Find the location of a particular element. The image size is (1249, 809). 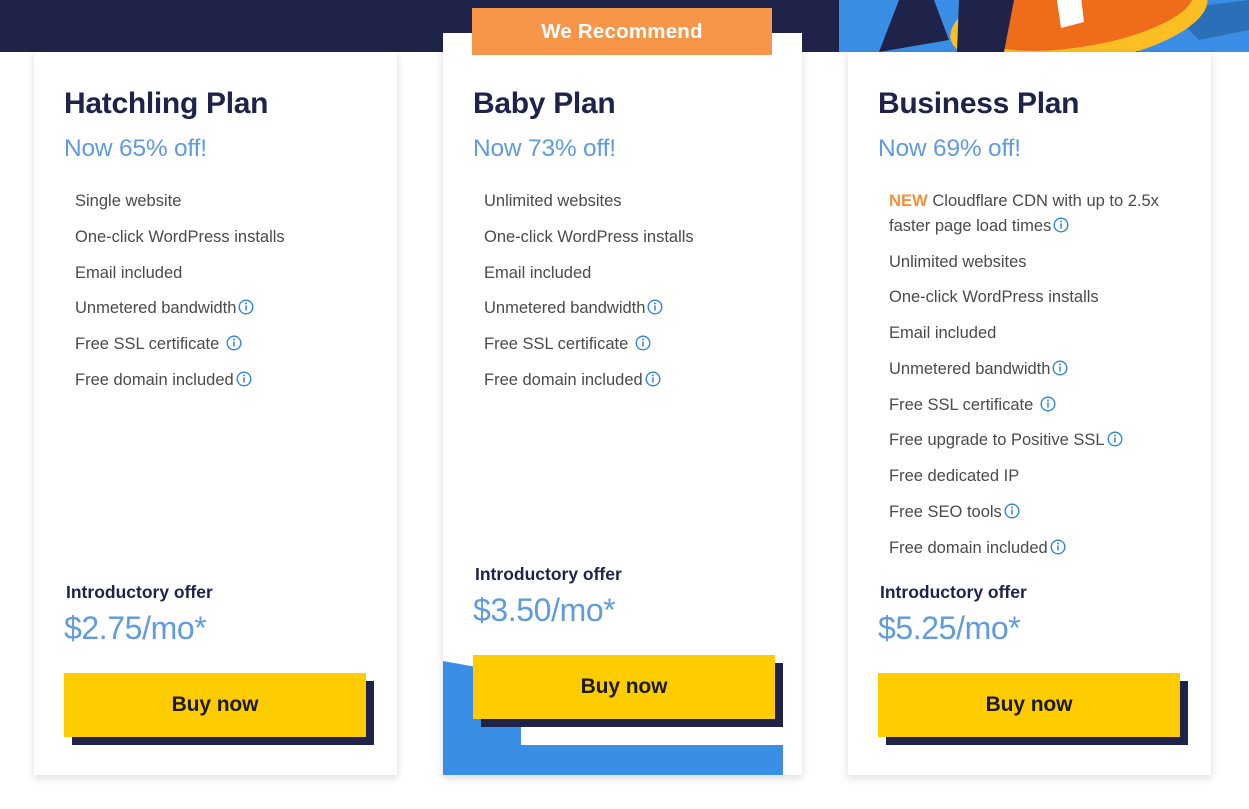

price-block: Introductory offer $3.50/mo* is located at coordinates (547, 596).